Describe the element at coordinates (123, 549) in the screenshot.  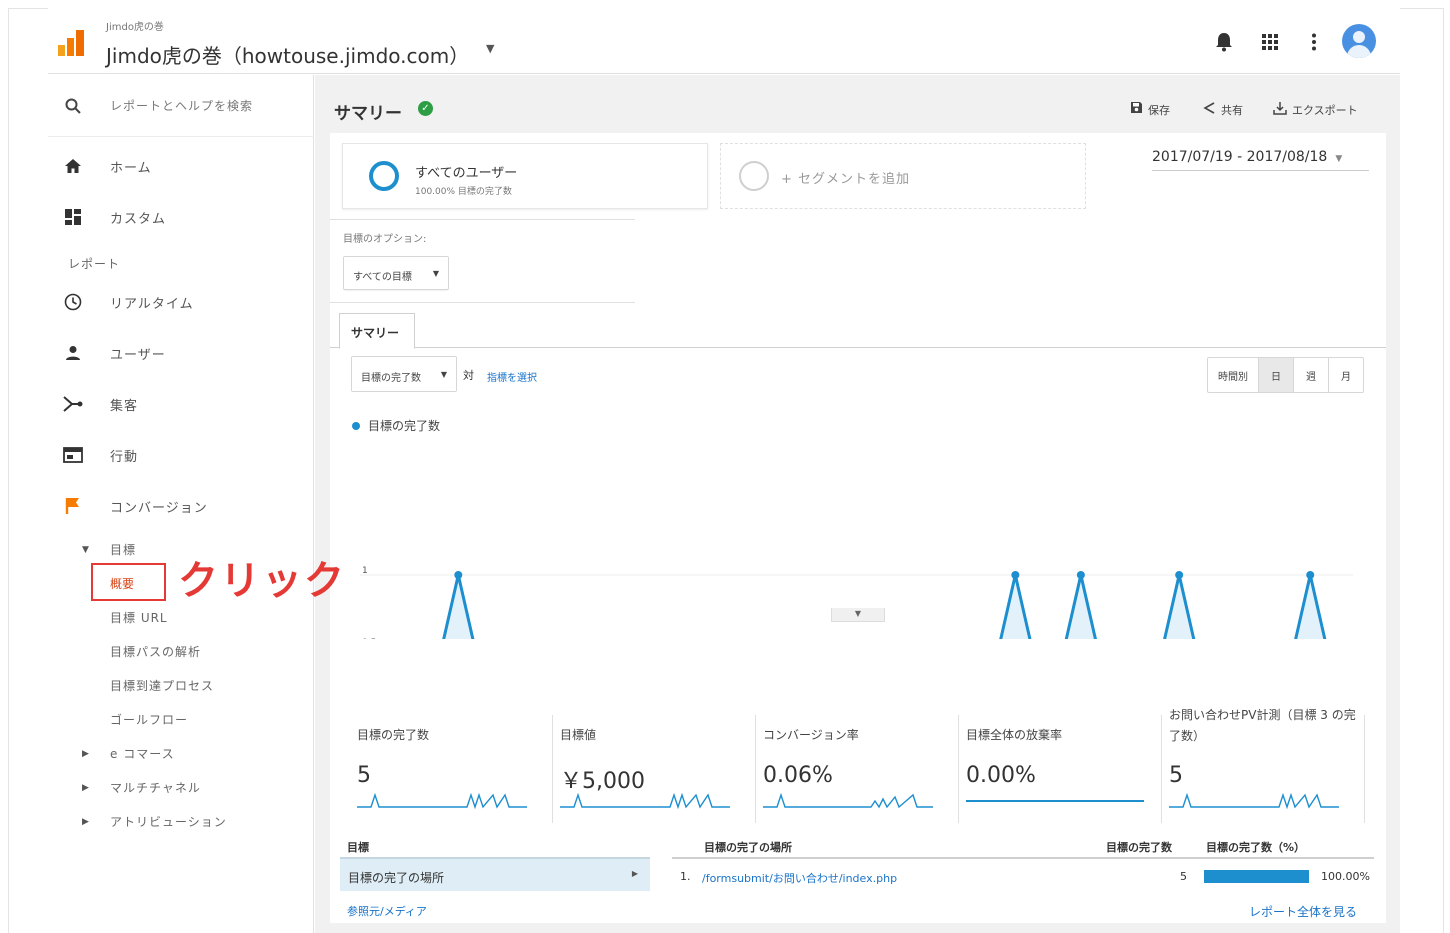
I see `sidebar-item-goals: 目標` at that location.